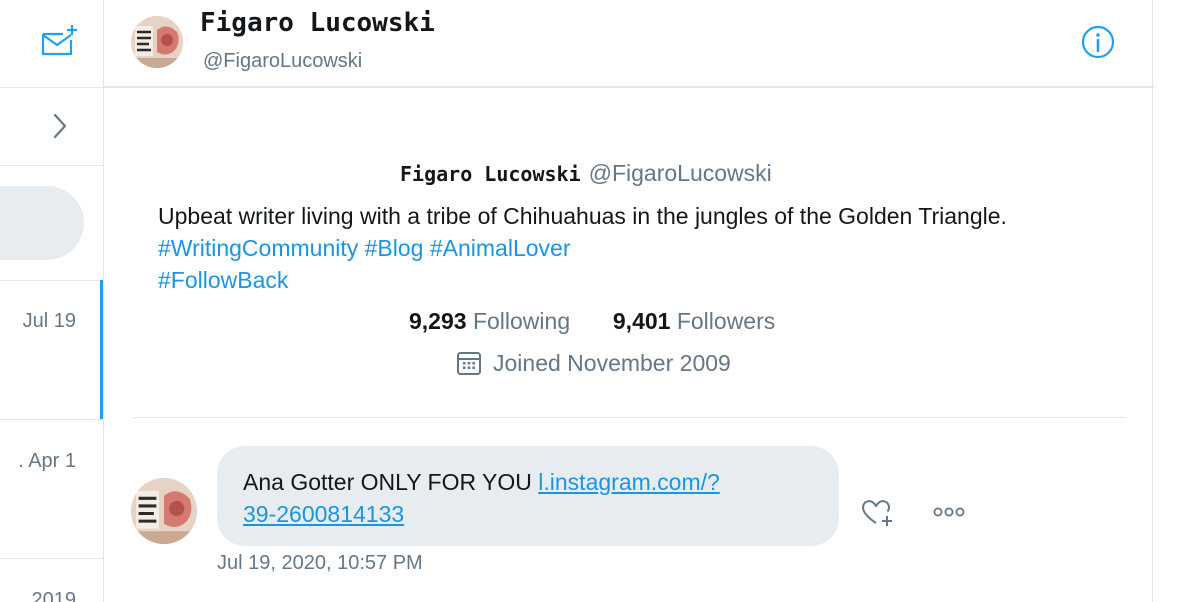  Describe the element at coordinates (320, 563) in the screenshot. I see `message-timestamp: Jul 19, 2020, 10:57 PM` at that location.